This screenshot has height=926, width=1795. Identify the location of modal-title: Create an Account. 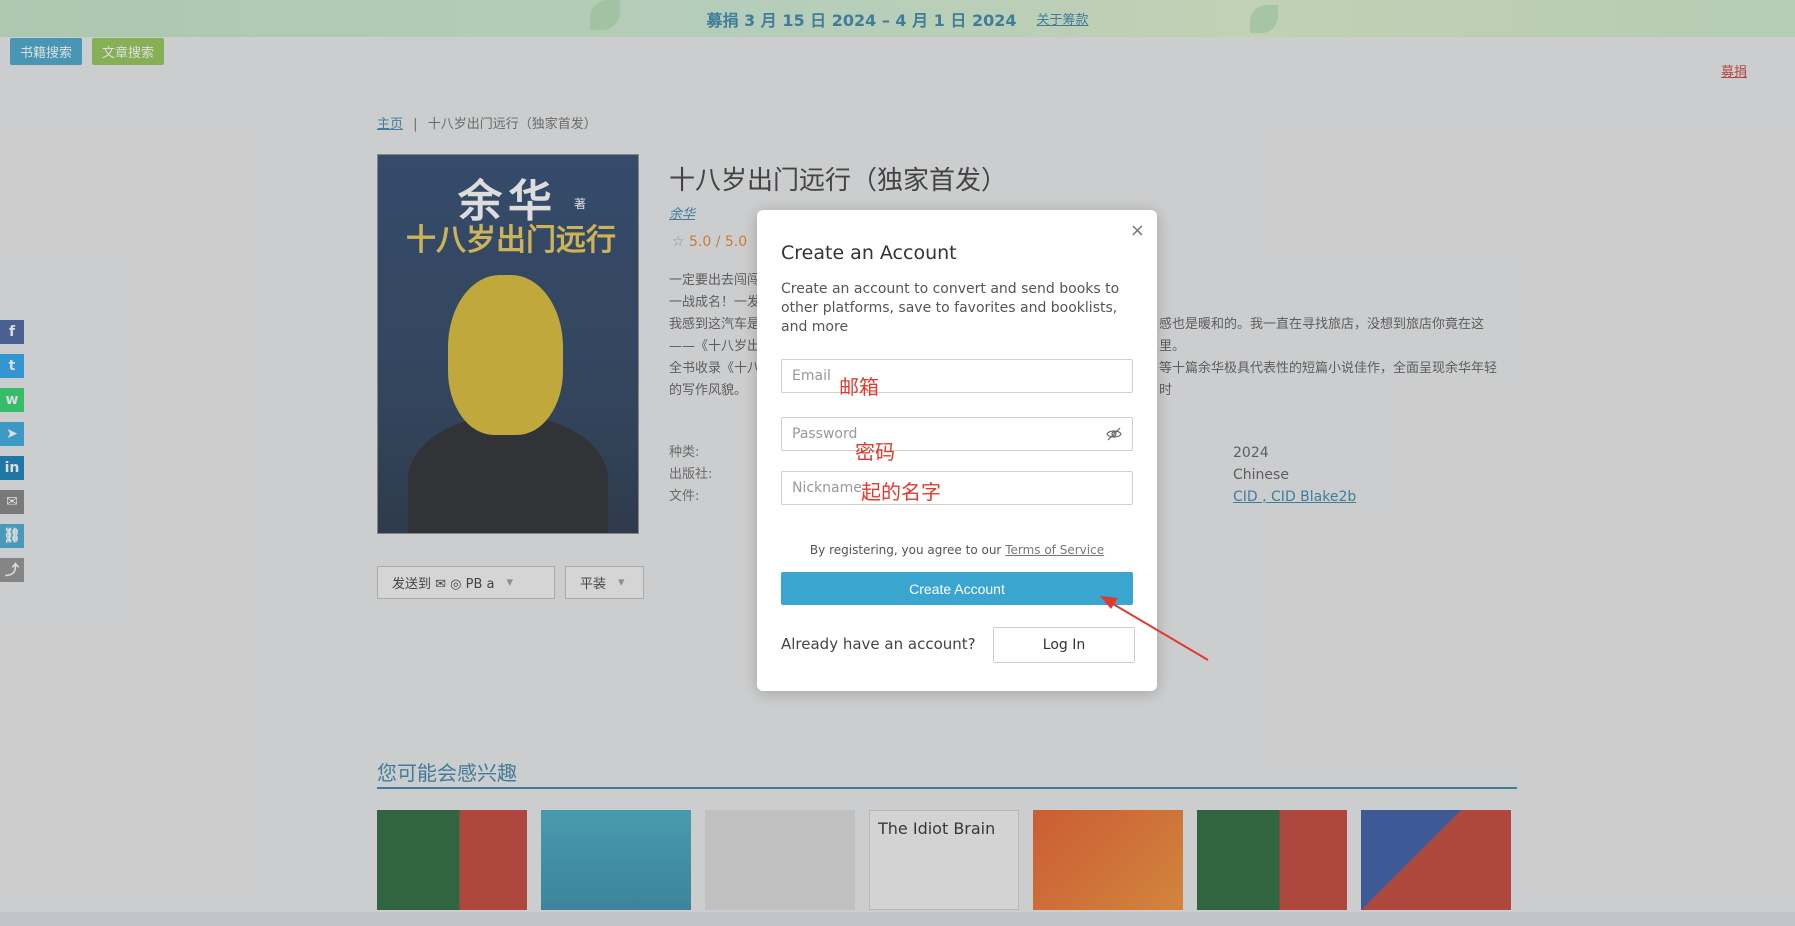
(869, 253).